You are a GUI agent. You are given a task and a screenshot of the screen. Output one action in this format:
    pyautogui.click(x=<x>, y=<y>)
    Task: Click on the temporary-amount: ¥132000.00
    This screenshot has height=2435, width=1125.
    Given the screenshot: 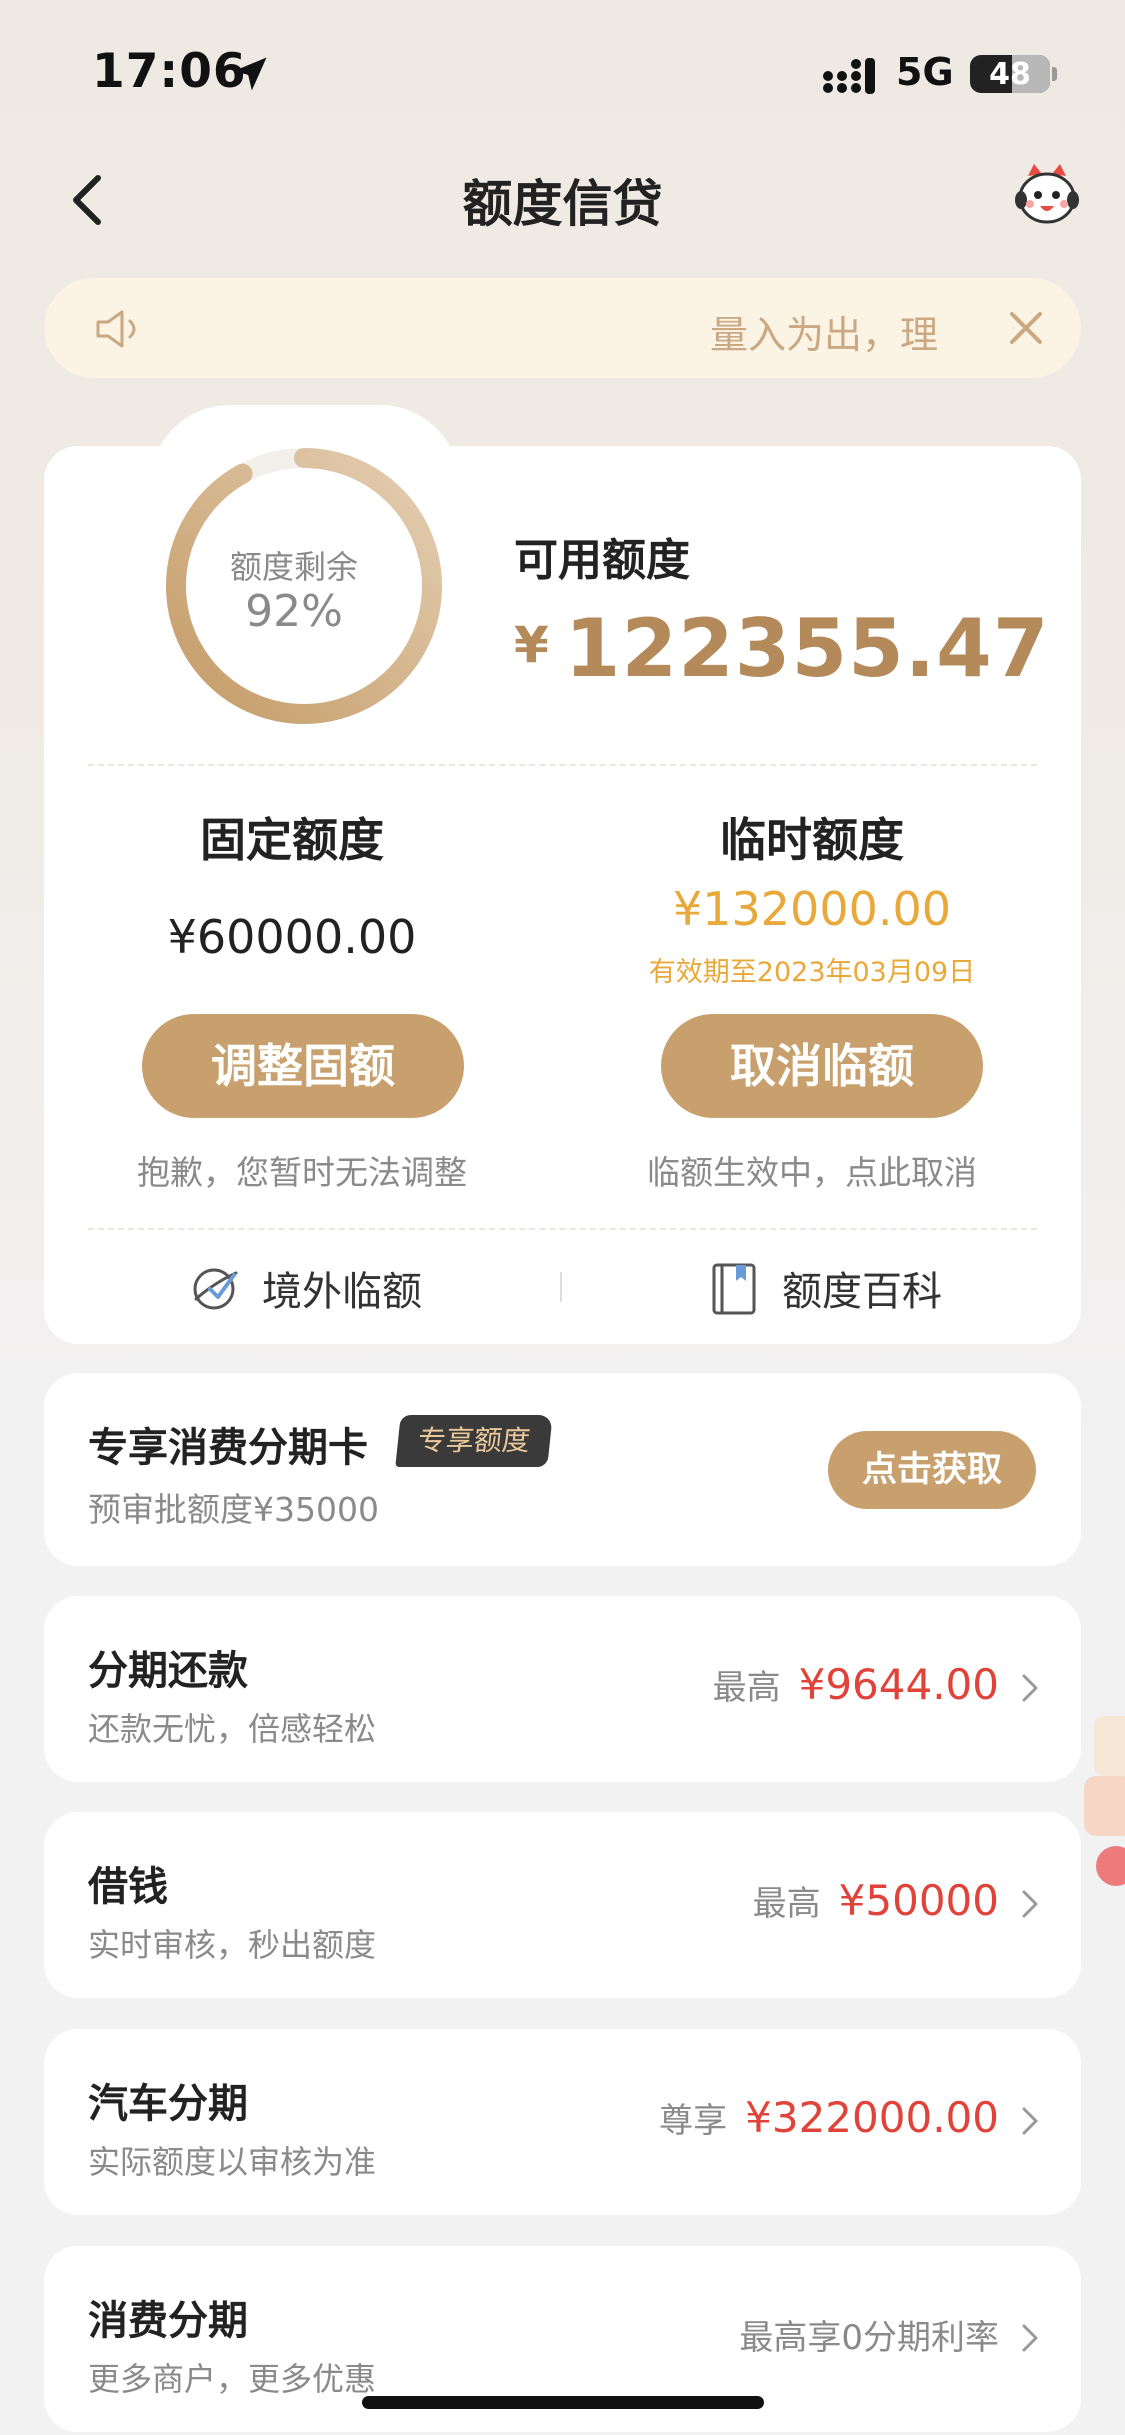 What is the action you would take?
    pyautogui.click(x=812, y=909)
    